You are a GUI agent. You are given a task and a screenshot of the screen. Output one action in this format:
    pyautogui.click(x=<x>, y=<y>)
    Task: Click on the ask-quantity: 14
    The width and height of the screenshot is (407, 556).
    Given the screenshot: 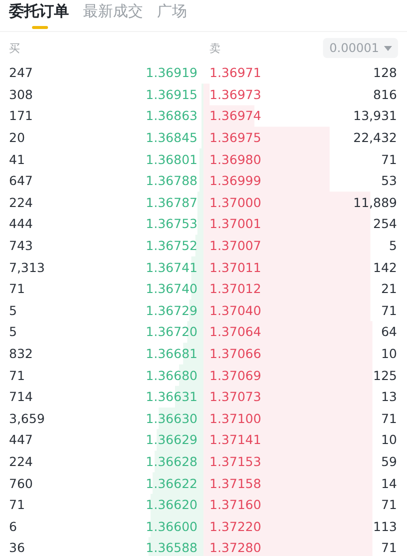 What is the action you would take?
    pyautogui.click(x=389, y=483)
    